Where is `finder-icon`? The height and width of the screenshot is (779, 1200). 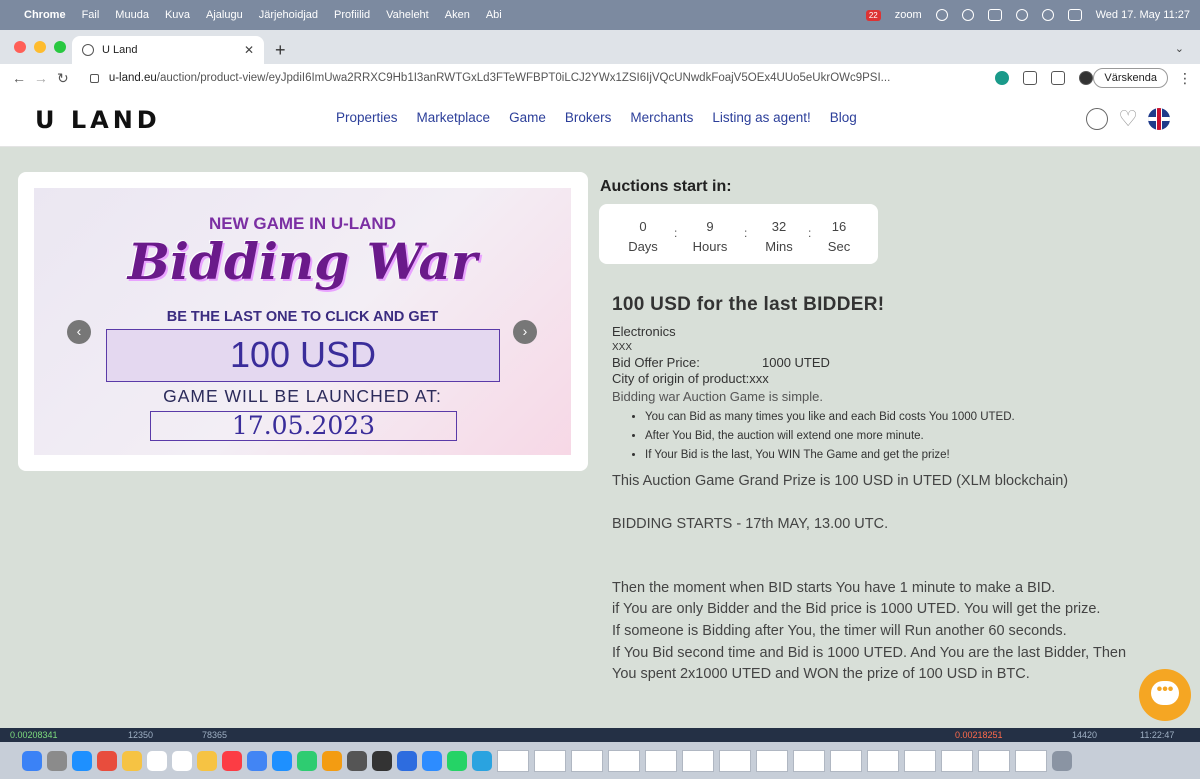
finder-icon is located at coordinates (32, 760).